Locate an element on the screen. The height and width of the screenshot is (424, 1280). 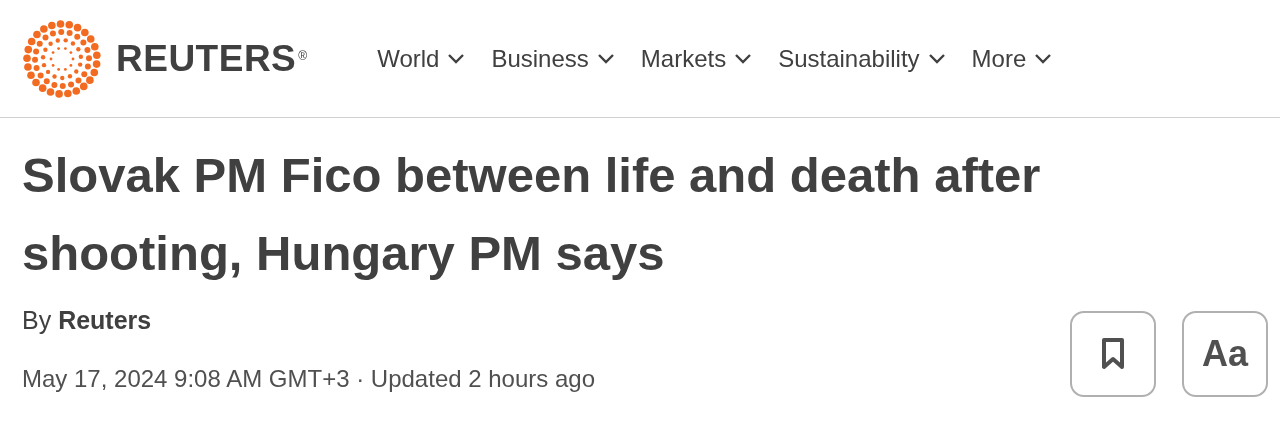
font-size-button: Aa is located at coordinates (1225, 354).